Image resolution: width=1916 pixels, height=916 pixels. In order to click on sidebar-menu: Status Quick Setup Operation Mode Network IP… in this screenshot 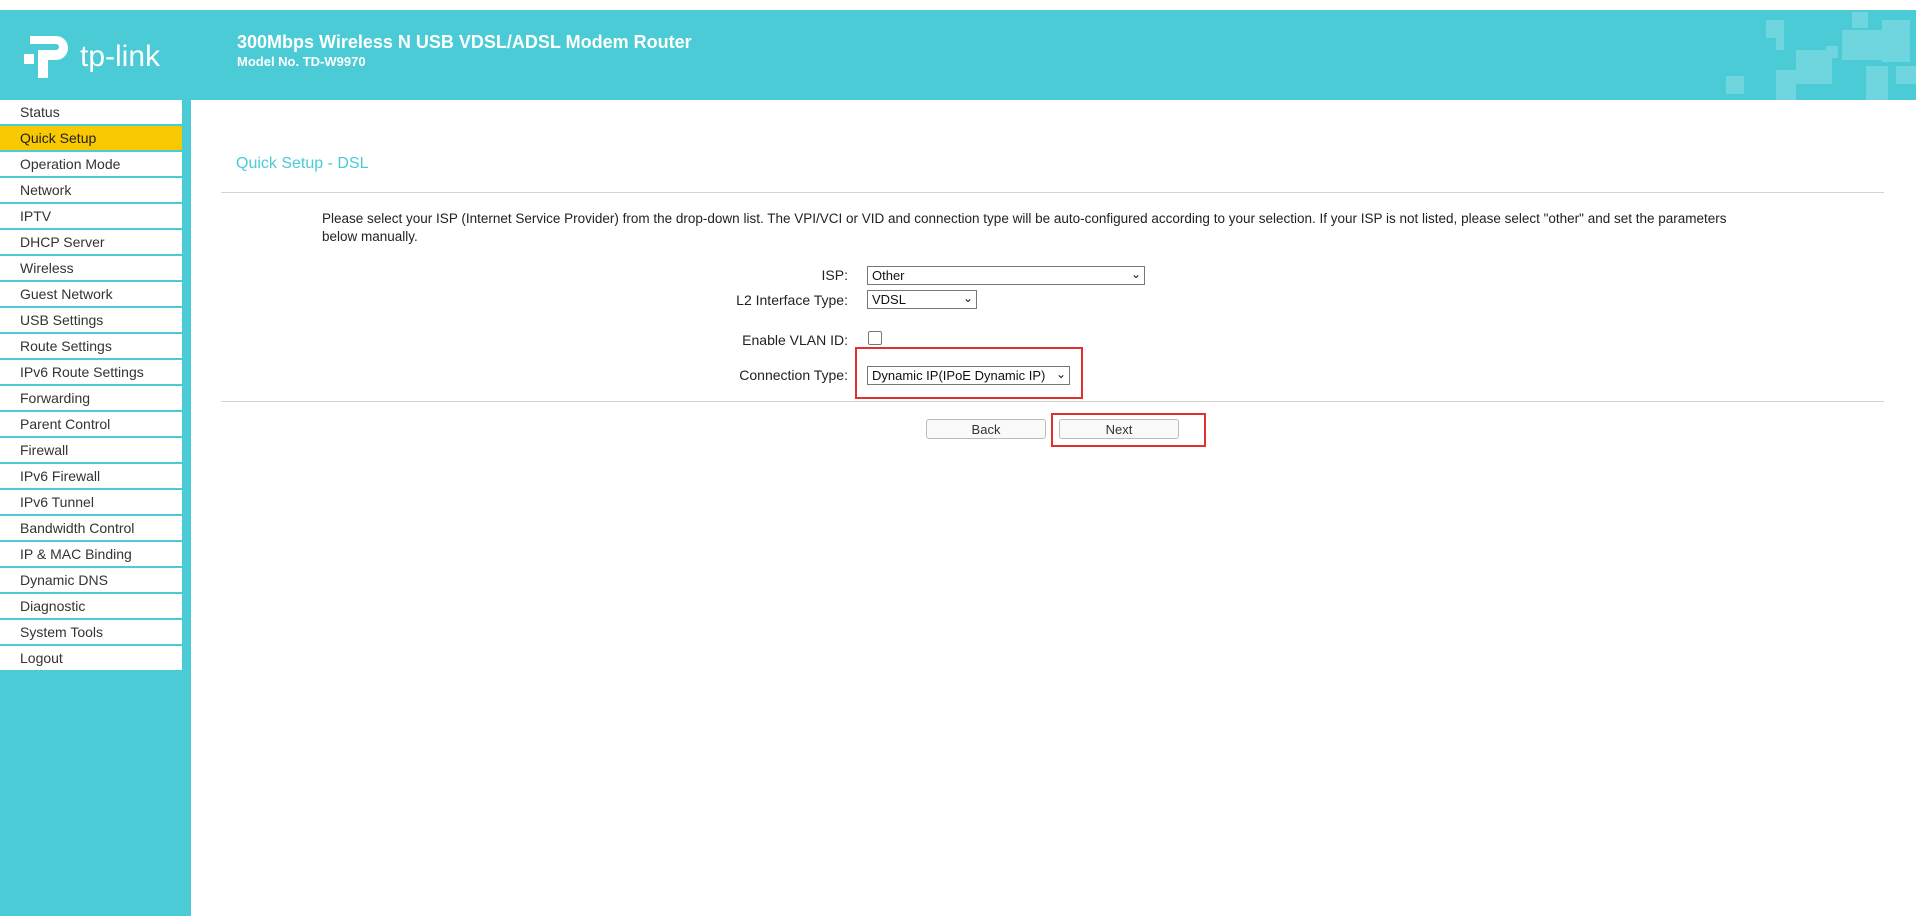, I will do `click(91, 386)`.